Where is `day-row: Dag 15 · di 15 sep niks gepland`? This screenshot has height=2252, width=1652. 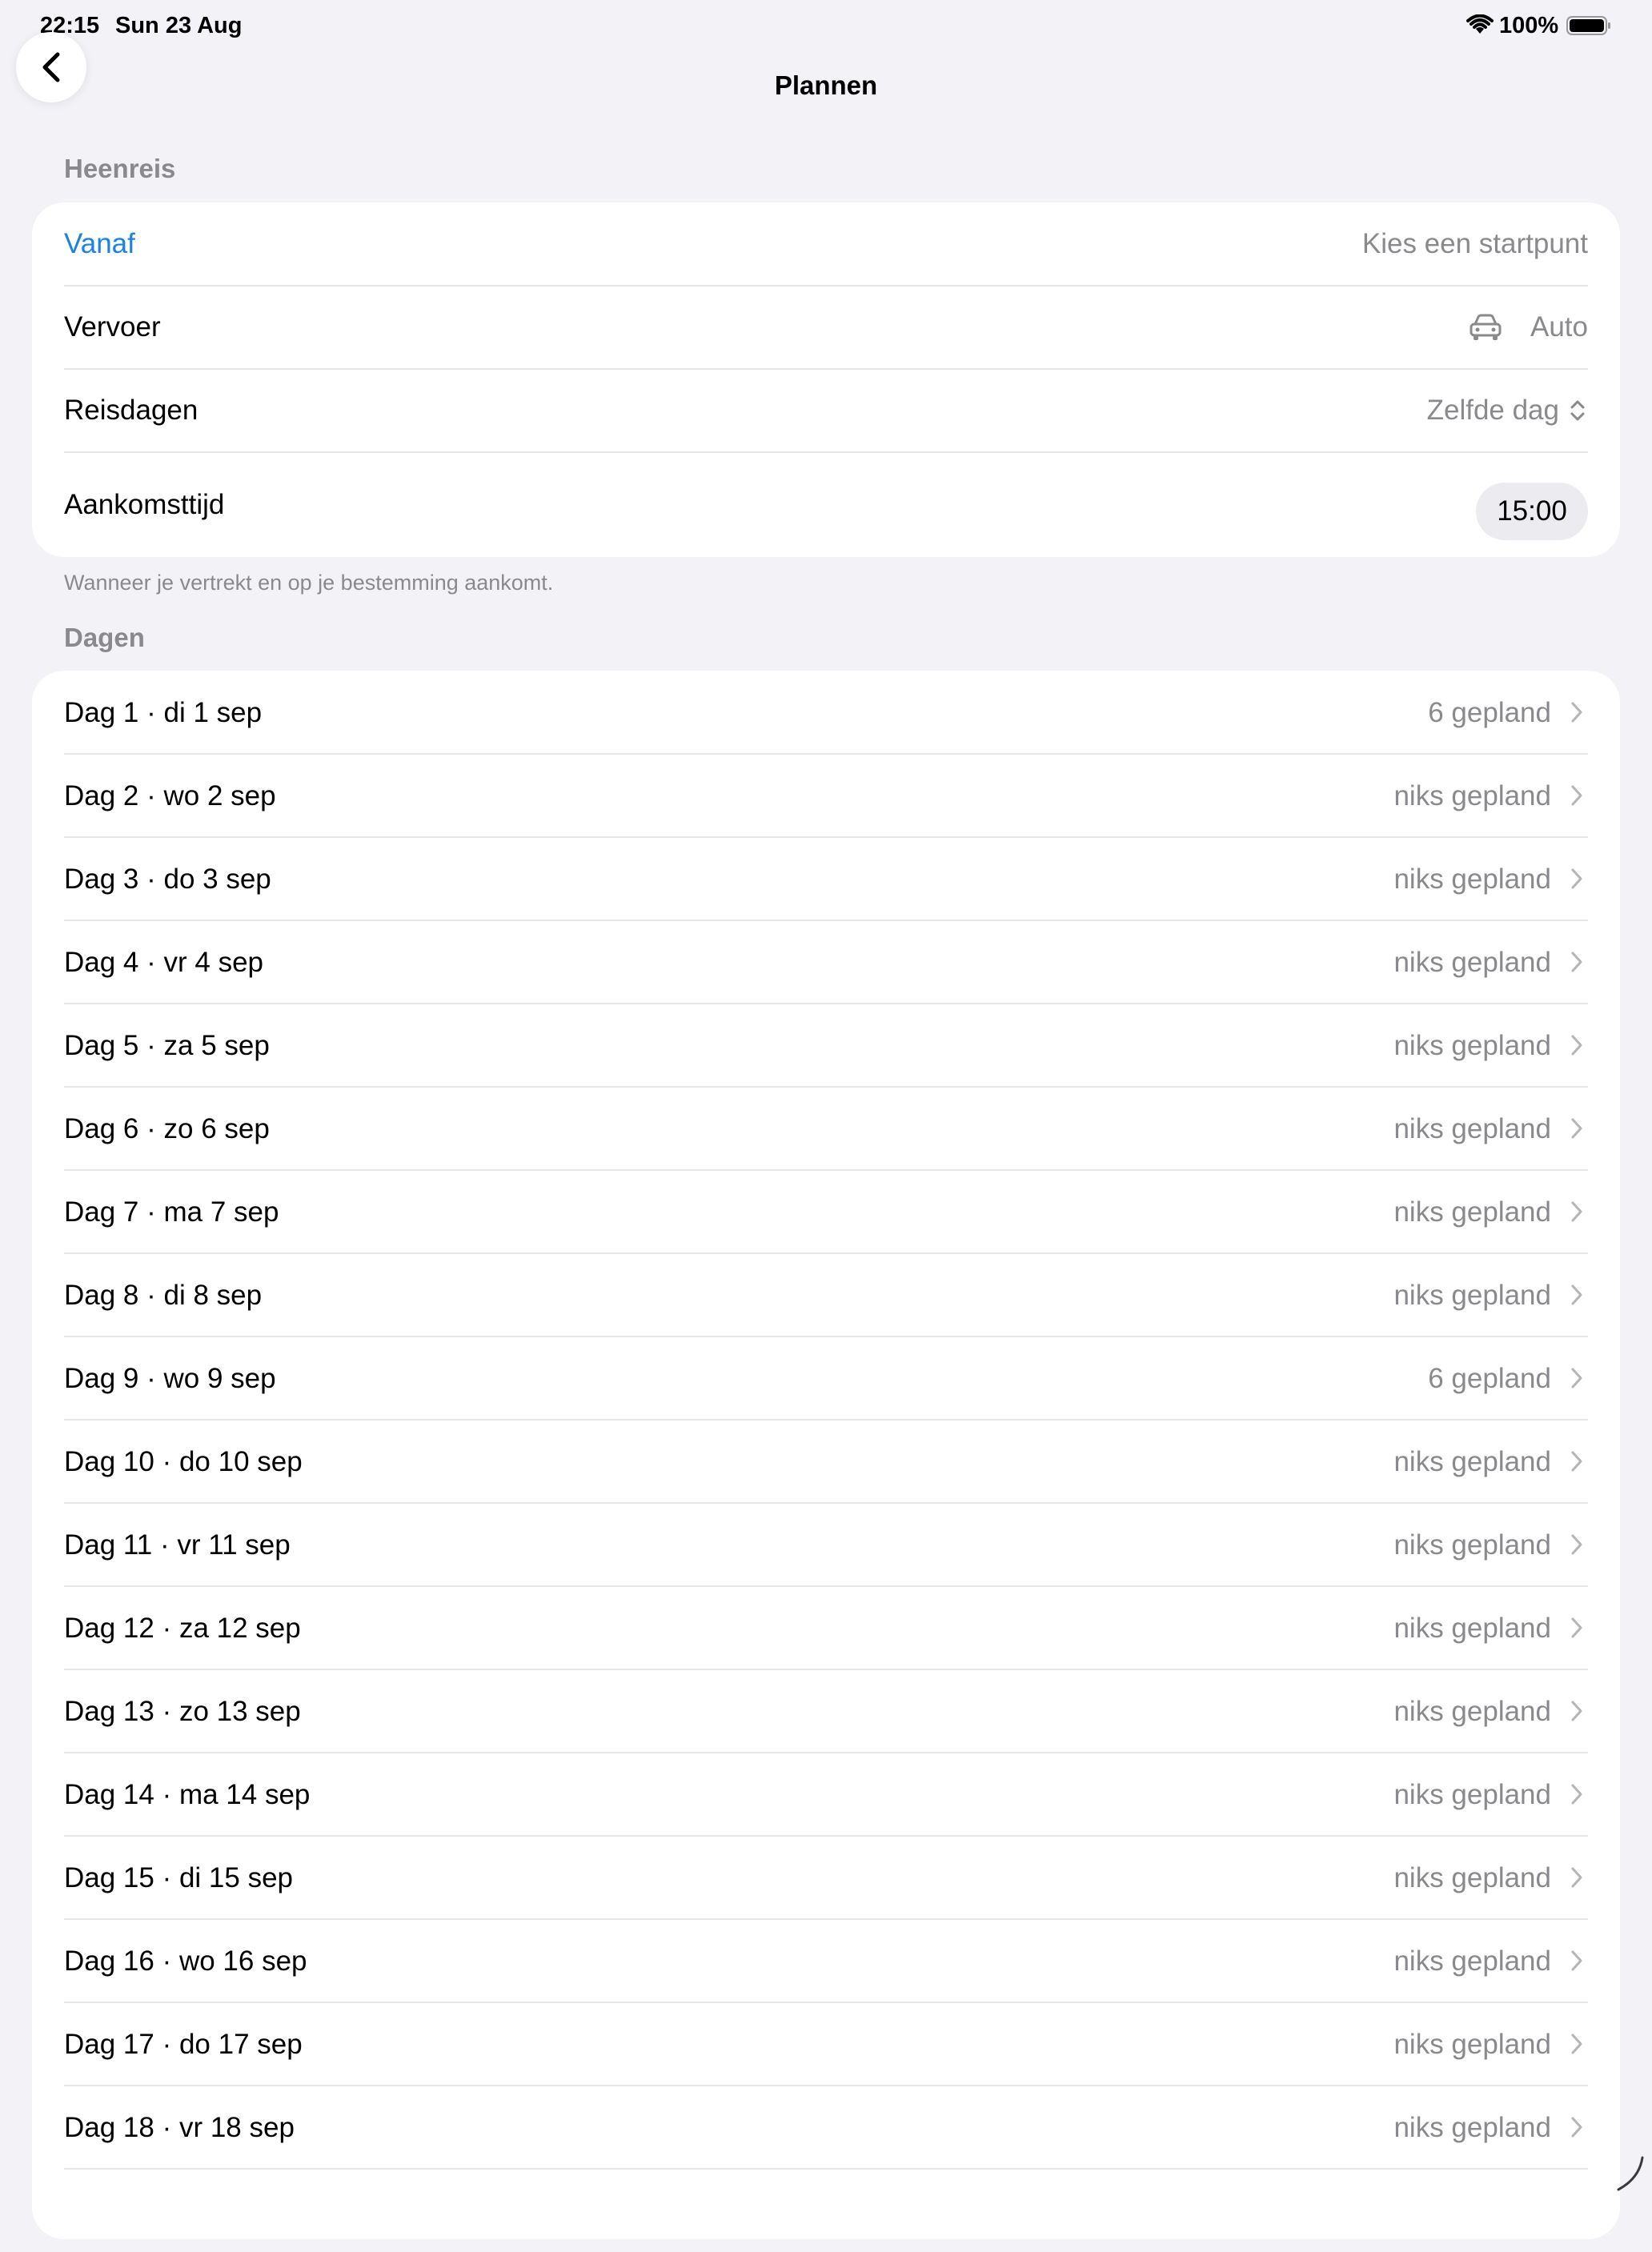 day-row: Dag 15 · di 15 sep niks gepland is located at coordinates (826, 1877).